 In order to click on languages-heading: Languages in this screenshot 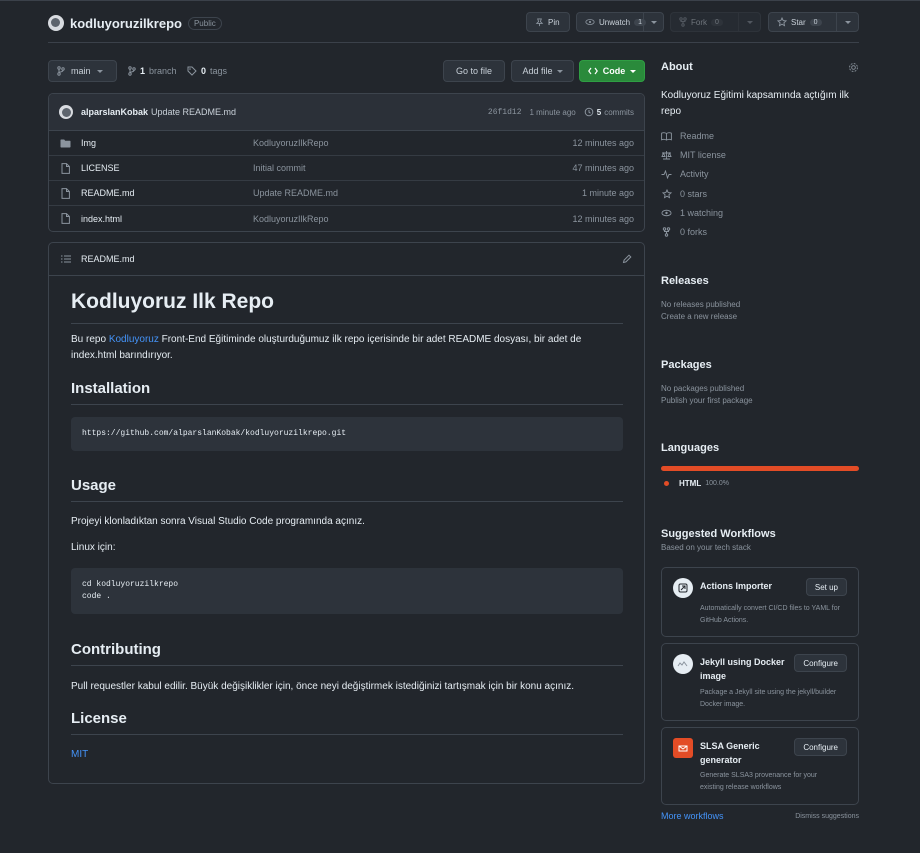, I will do `click(690, 448)`.